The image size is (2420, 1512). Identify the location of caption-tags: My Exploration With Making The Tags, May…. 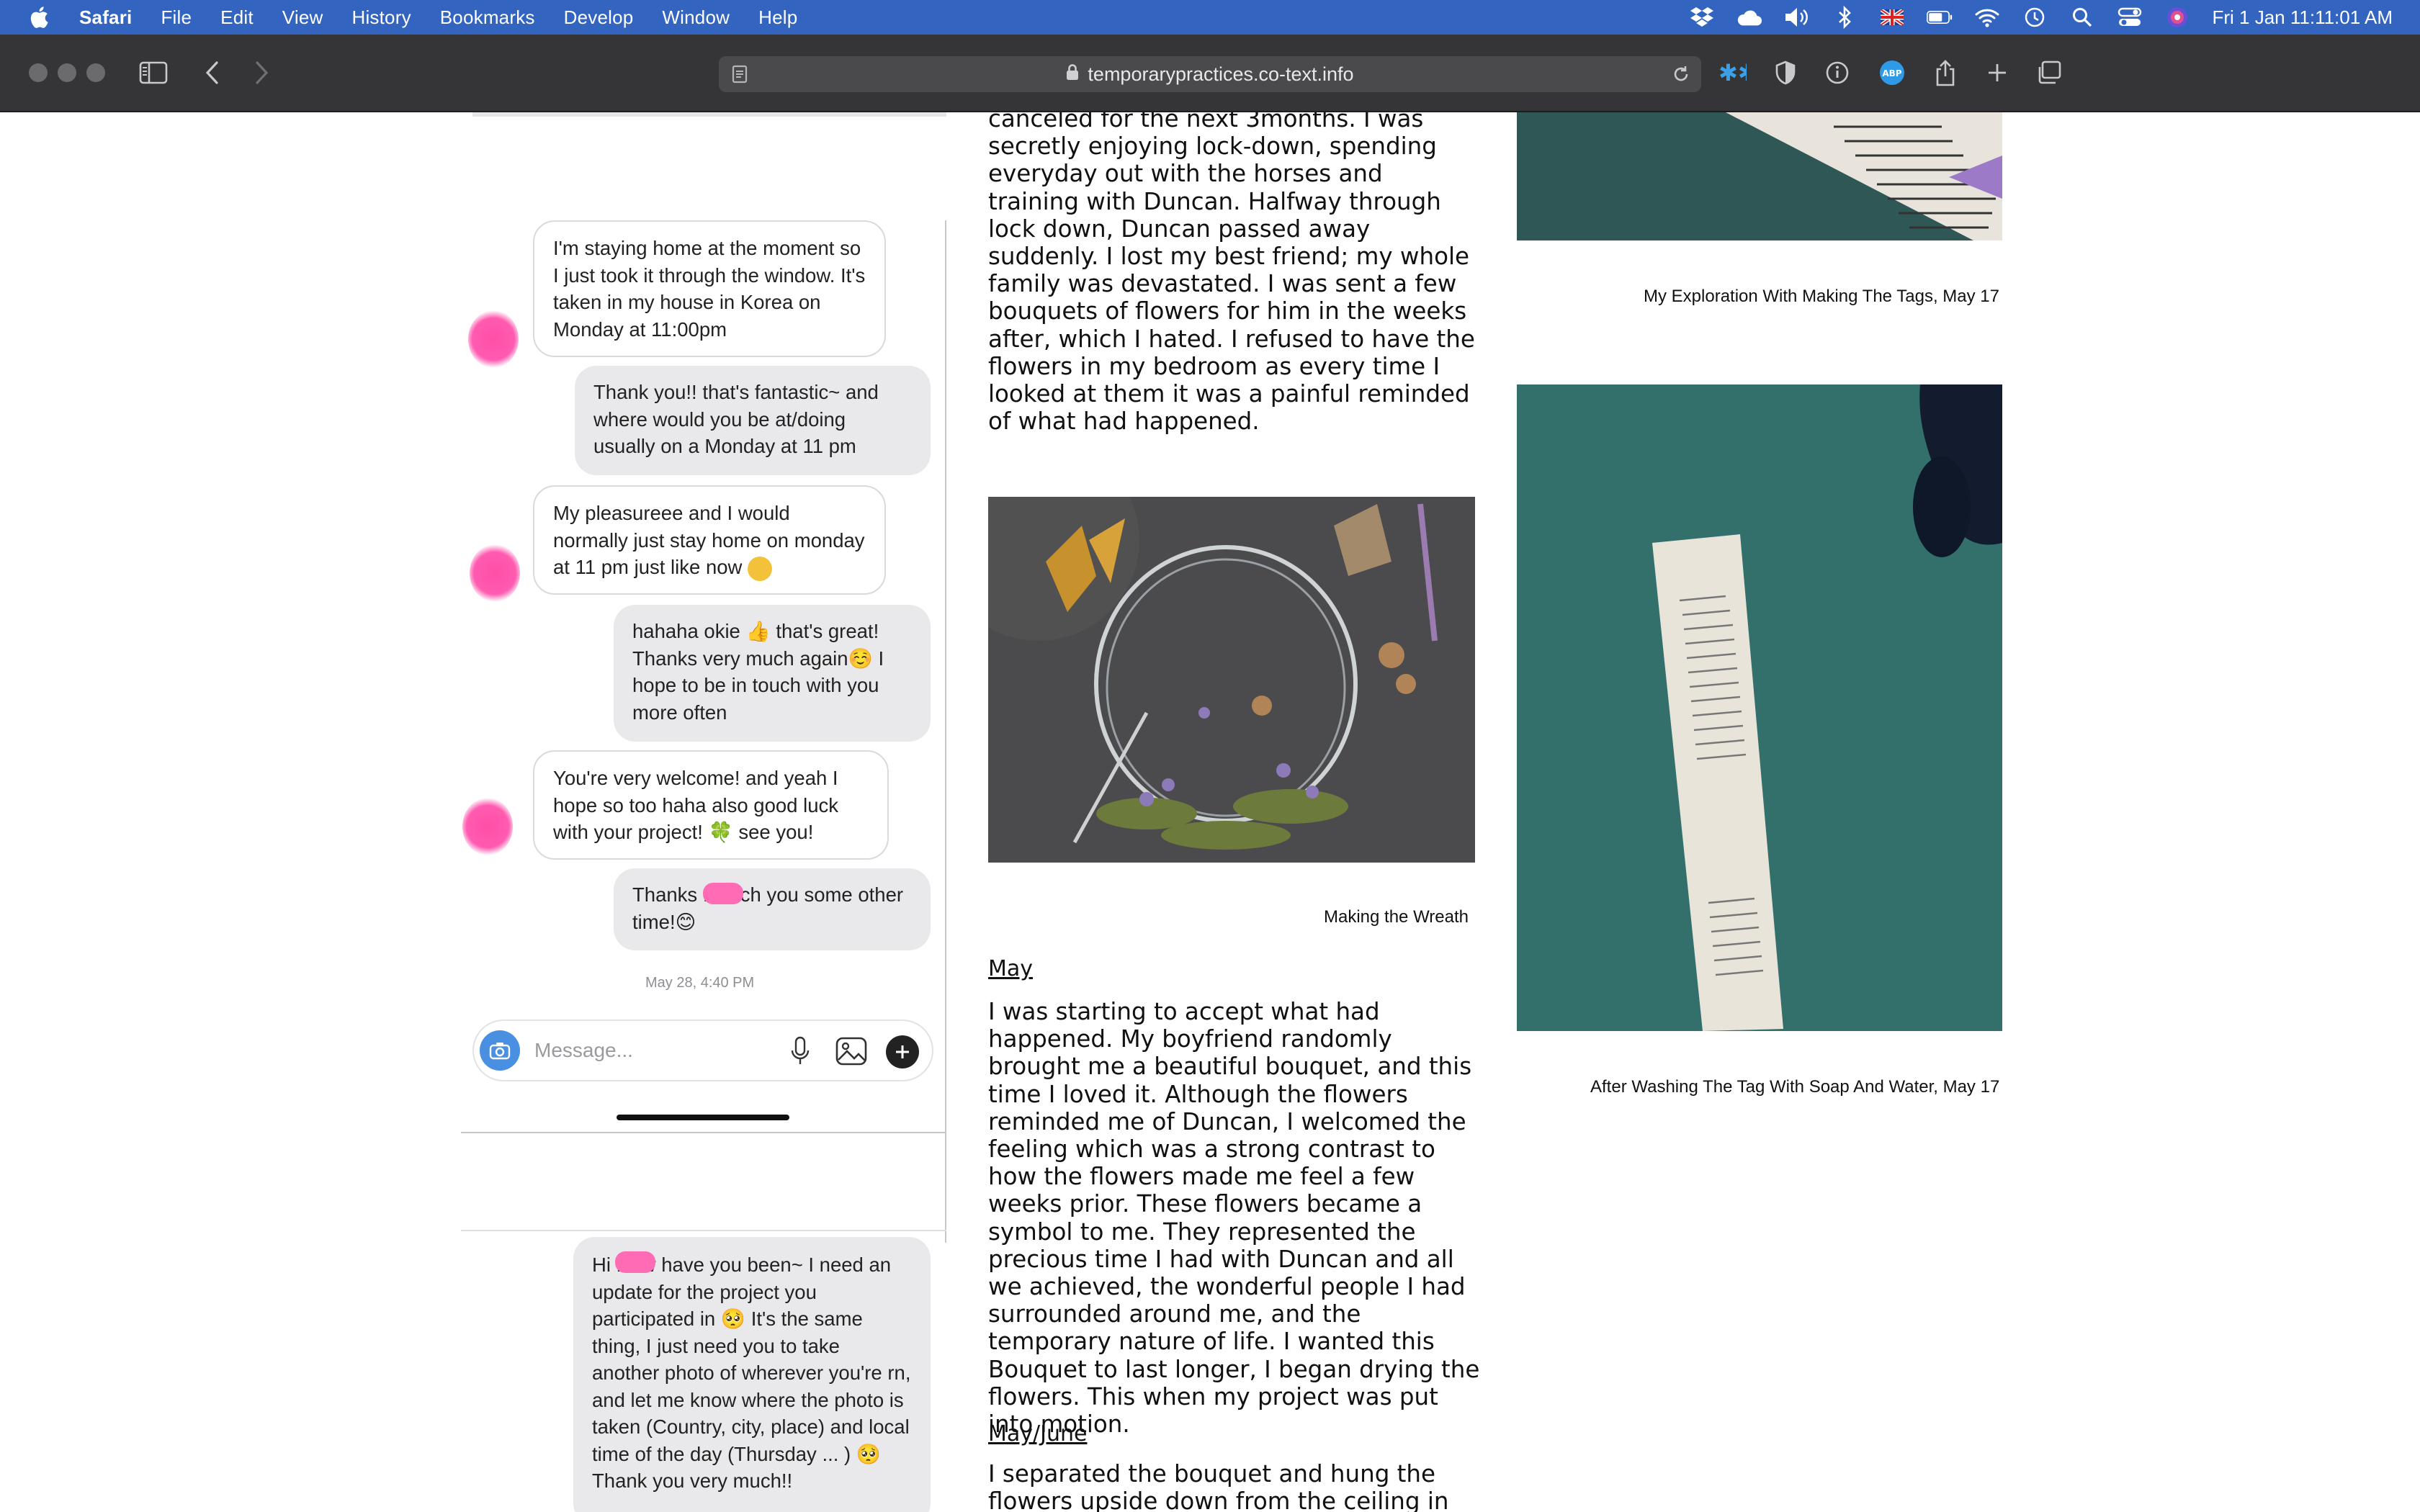
(1821, 296).